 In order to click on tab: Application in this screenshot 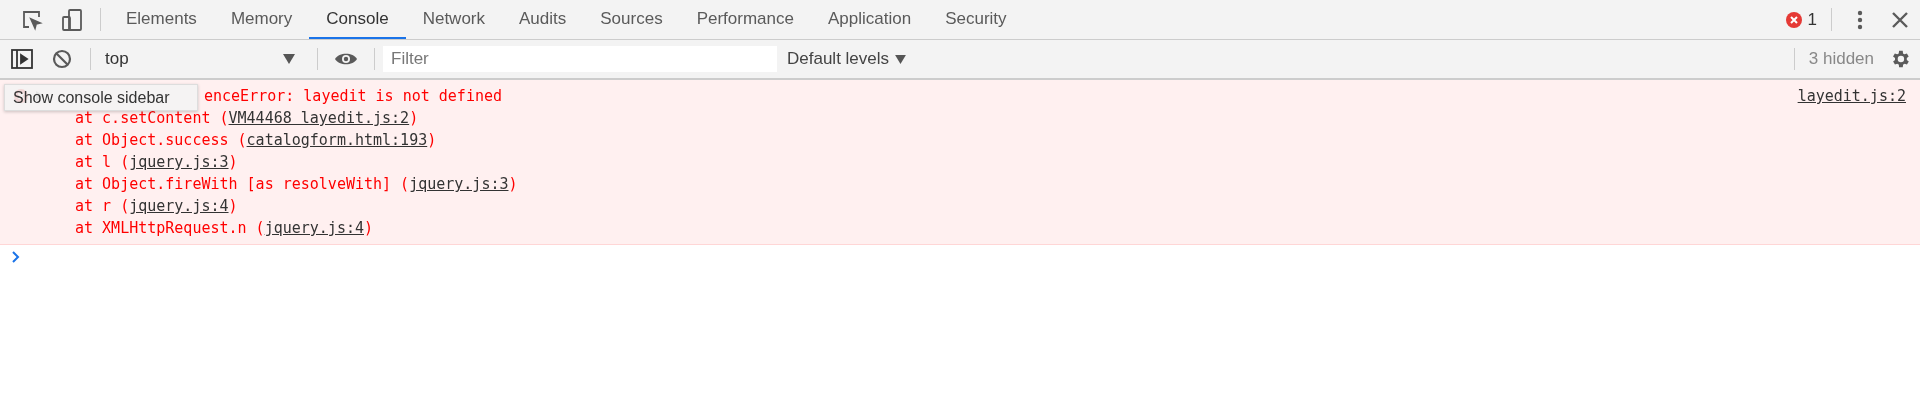, I will do `click(869, 19)`.